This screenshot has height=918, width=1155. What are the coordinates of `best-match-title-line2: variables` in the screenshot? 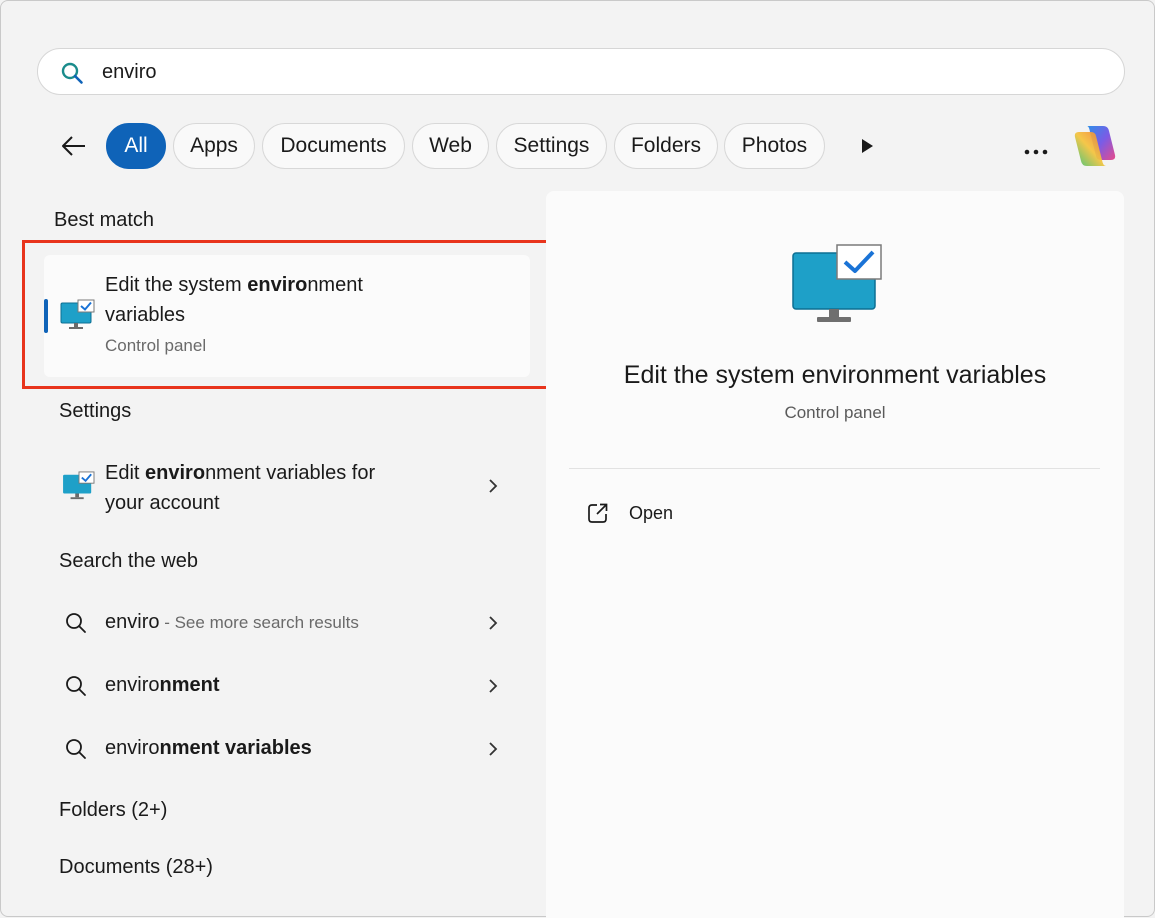 It's located at (145, 315).